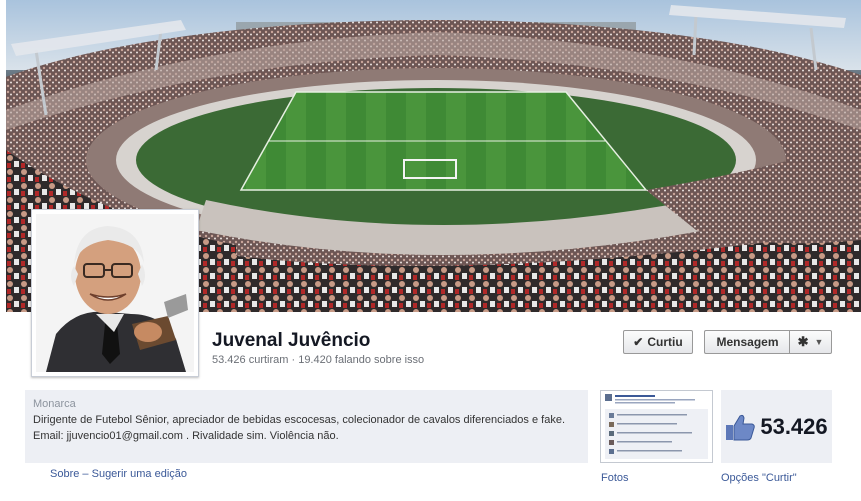 Image resolution: width=861 pixels, height=501 pixels. I want to click on avatar, so click(115, 293).